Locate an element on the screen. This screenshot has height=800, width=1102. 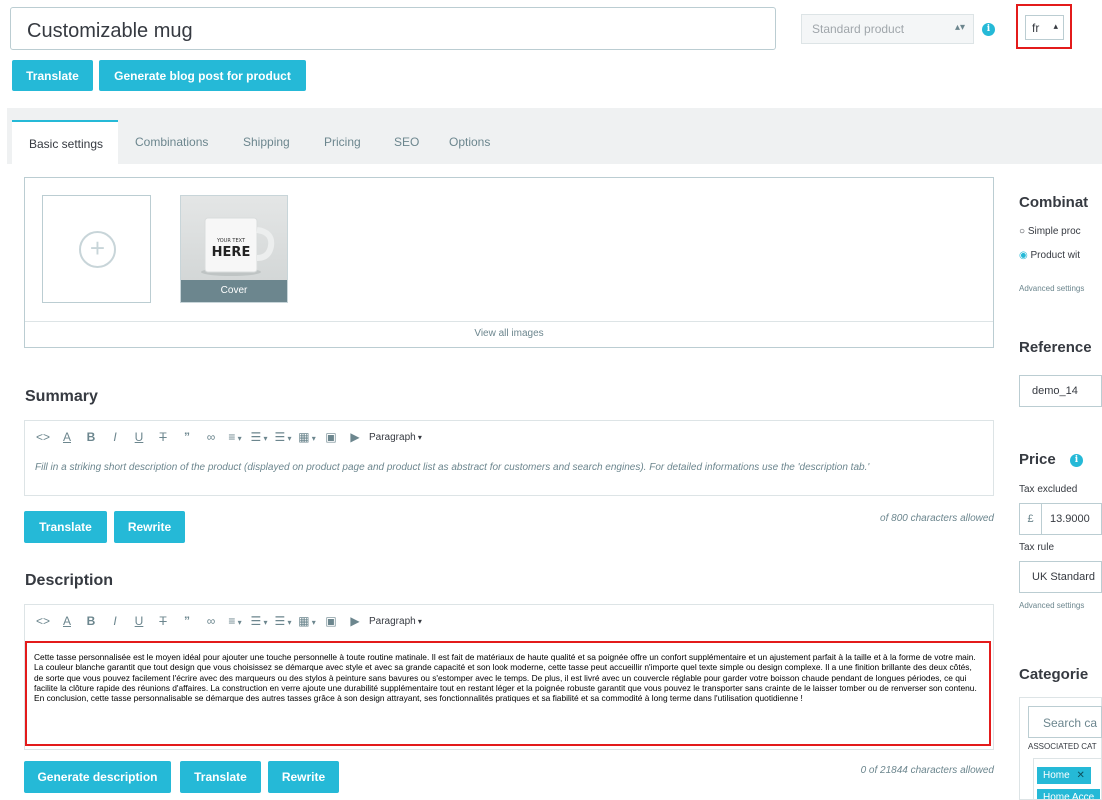
product-type-value: Standard product is located at coordinates (858, 29).